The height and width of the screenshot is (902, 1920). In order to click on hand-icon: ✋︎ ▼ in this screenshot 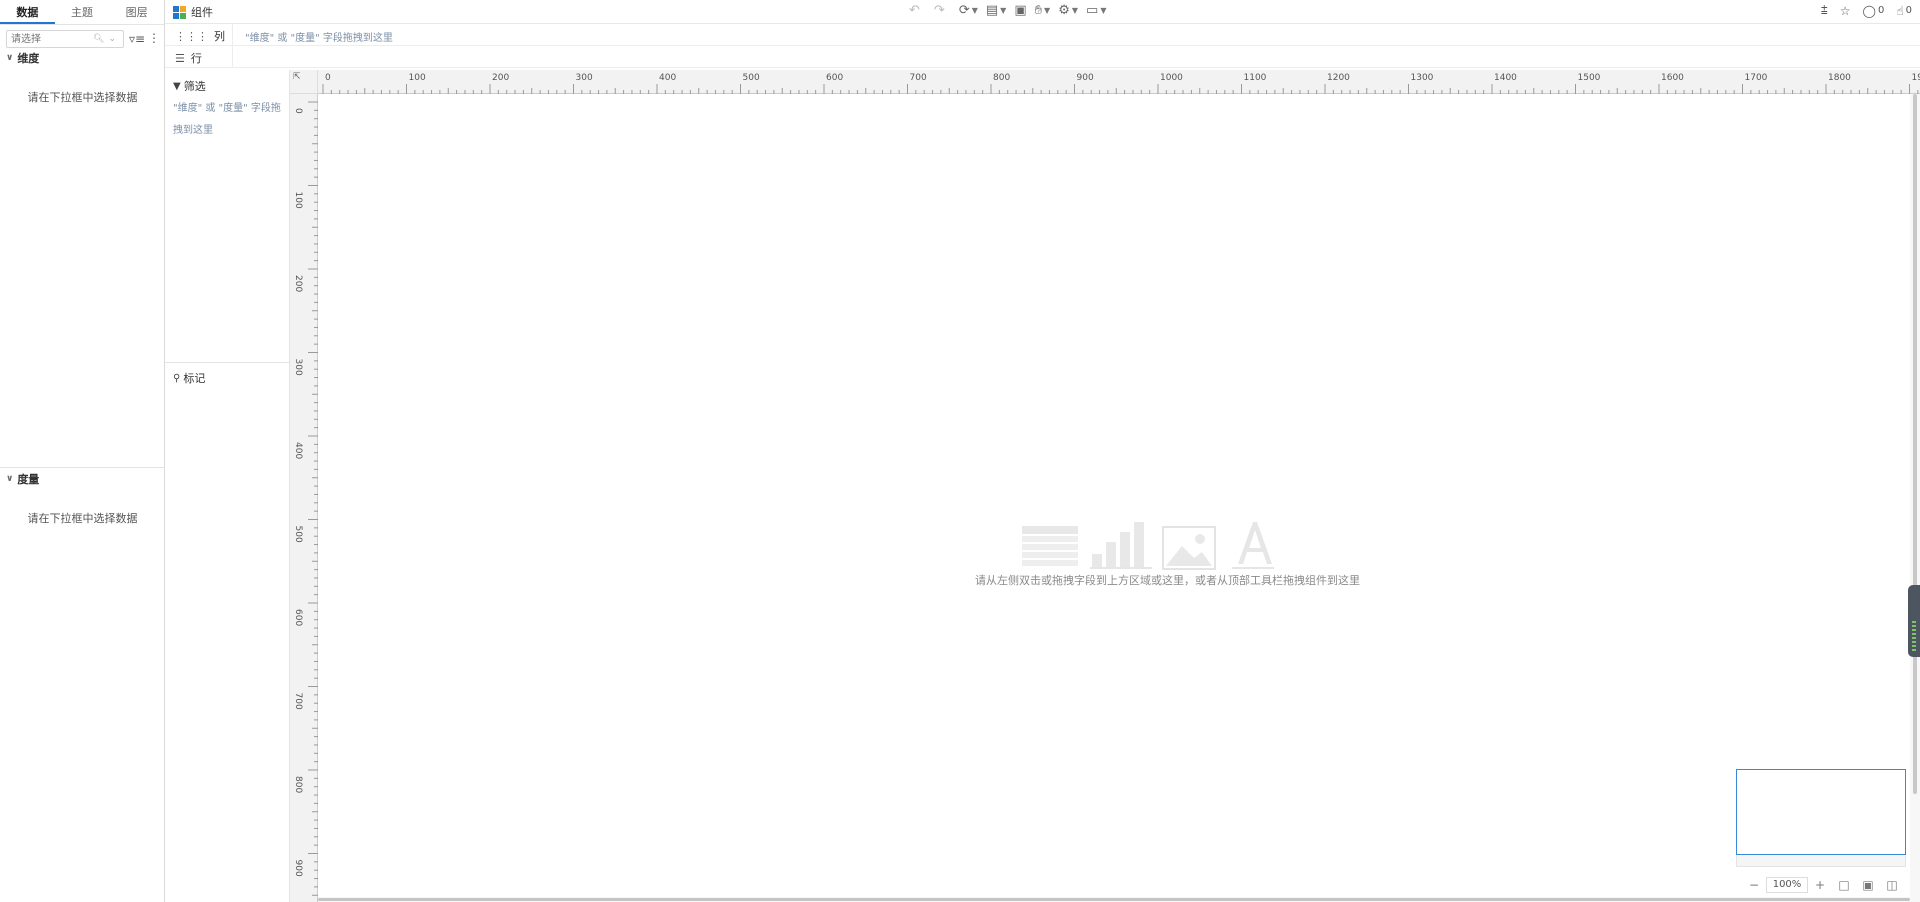, I will do `click(1043, 10)`.